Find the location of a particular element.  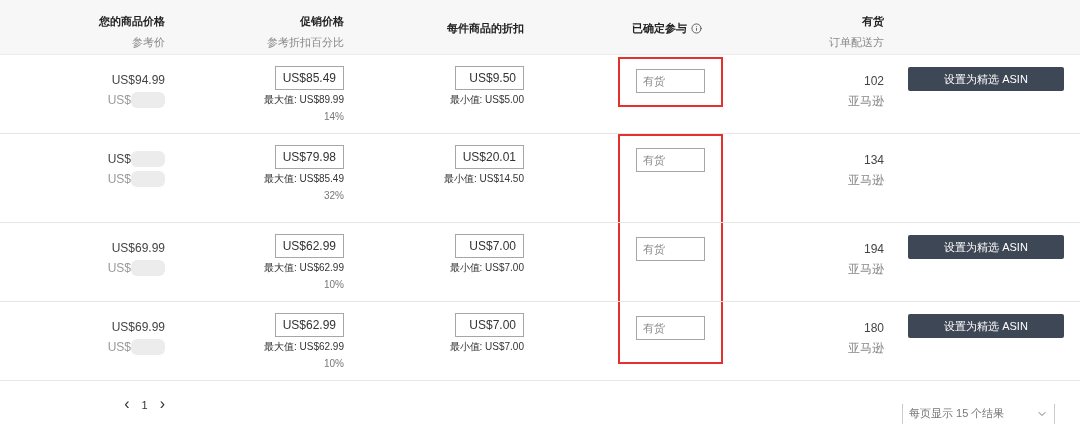

column-subheader: 订单配送方 is located at coordinates (856, 42).